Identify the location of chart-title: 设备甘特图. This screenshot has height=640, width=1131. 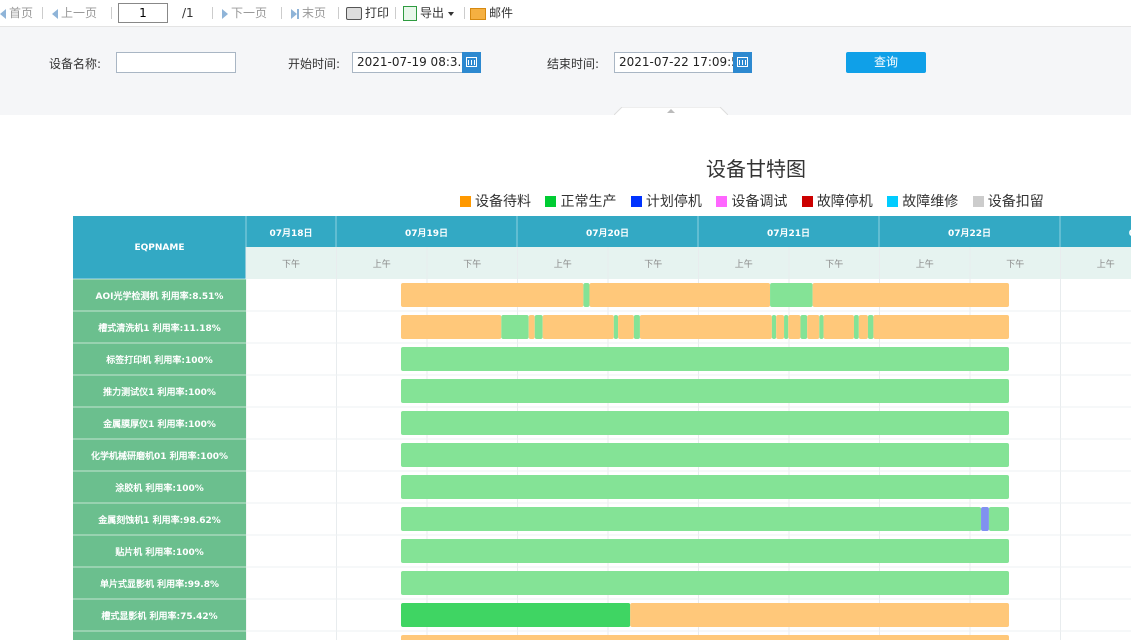
(756, 169).